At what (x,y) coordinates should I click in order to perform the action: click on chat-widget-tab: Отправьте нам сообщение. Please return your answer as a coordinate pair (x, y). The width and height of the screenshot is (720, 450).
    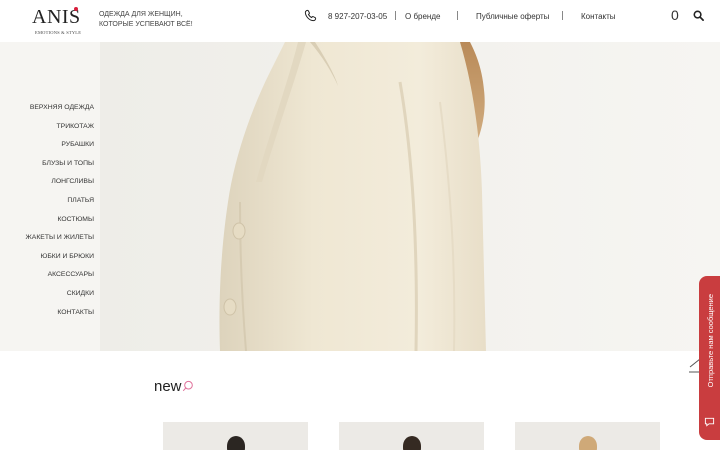
    Looking at the image, I should click on (709, 358).